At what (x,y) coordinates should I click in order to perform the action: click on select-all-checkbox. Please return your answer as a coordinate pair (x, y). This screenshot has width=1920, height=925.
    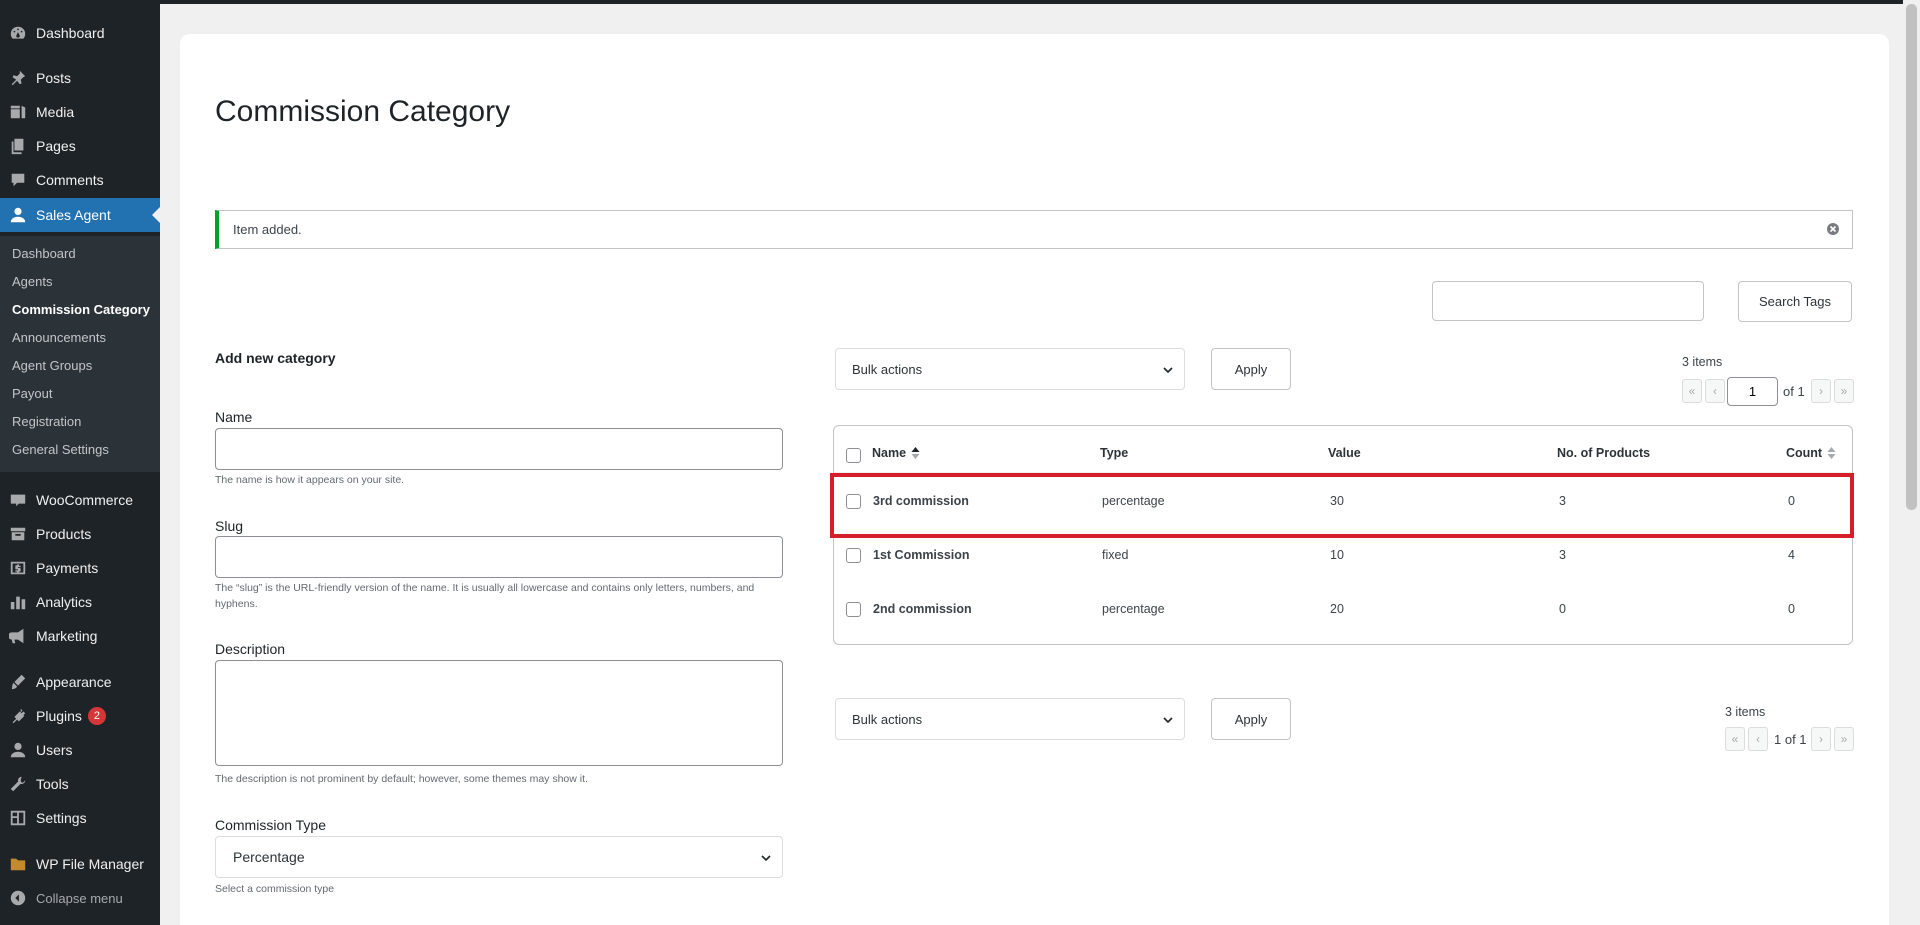
    Looking at the image, I should click on (853, 455).